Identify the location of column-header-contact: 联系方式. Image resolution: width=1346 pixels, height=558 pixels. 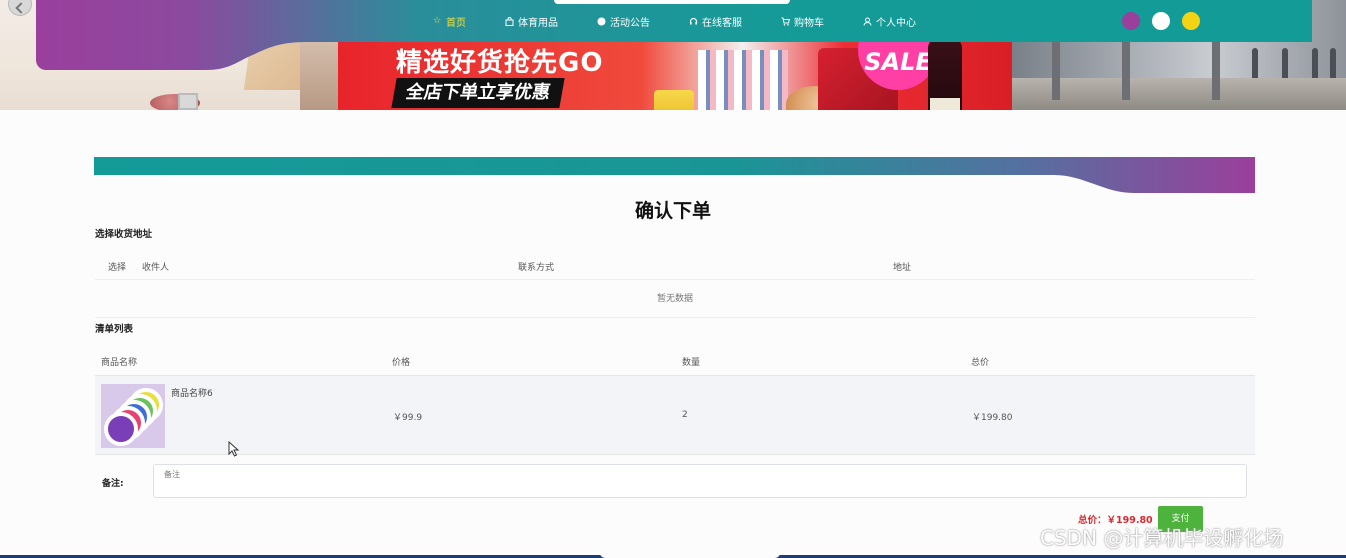
(536, 268).